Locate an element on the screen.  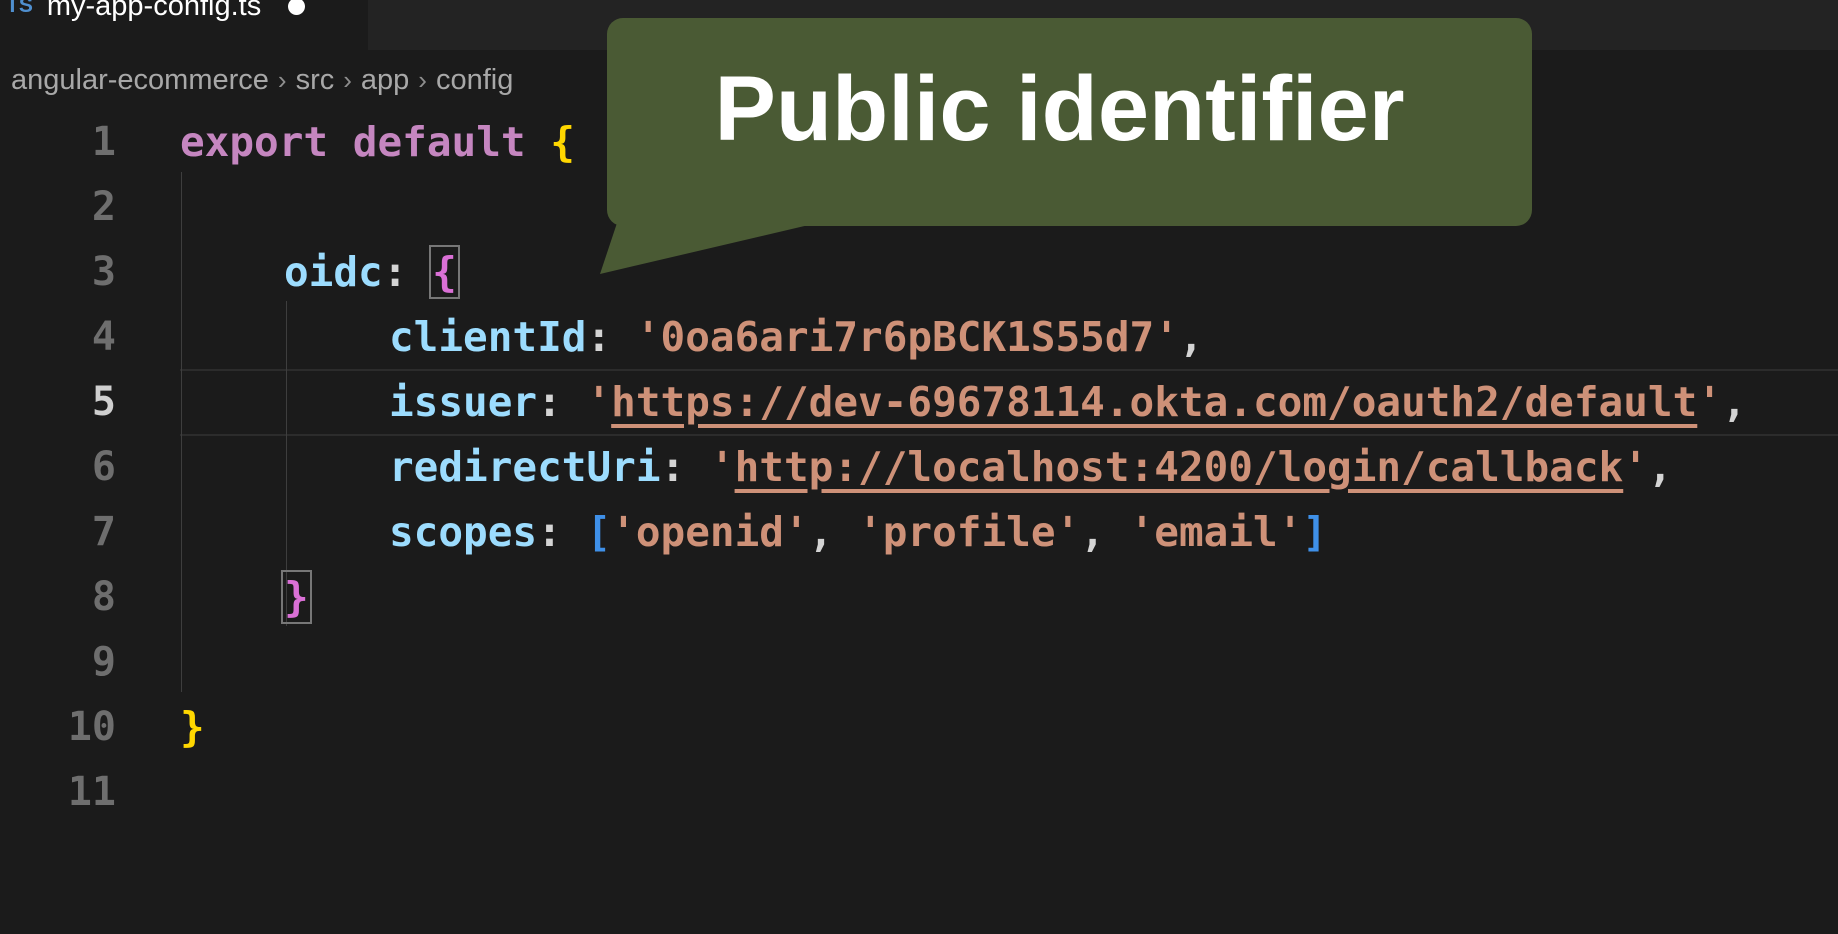
annotation-callout: Public identifier is located at coordinates (1069, 122).